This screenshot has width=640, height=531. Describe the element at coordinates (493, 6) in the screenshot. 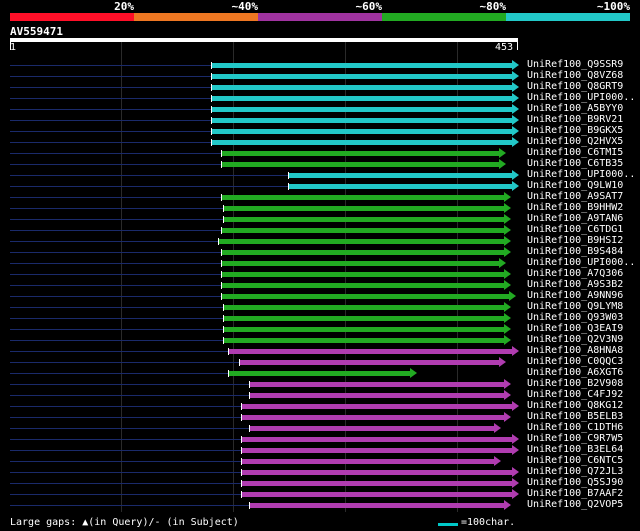

I see `legend-label: ~80%` at that location.